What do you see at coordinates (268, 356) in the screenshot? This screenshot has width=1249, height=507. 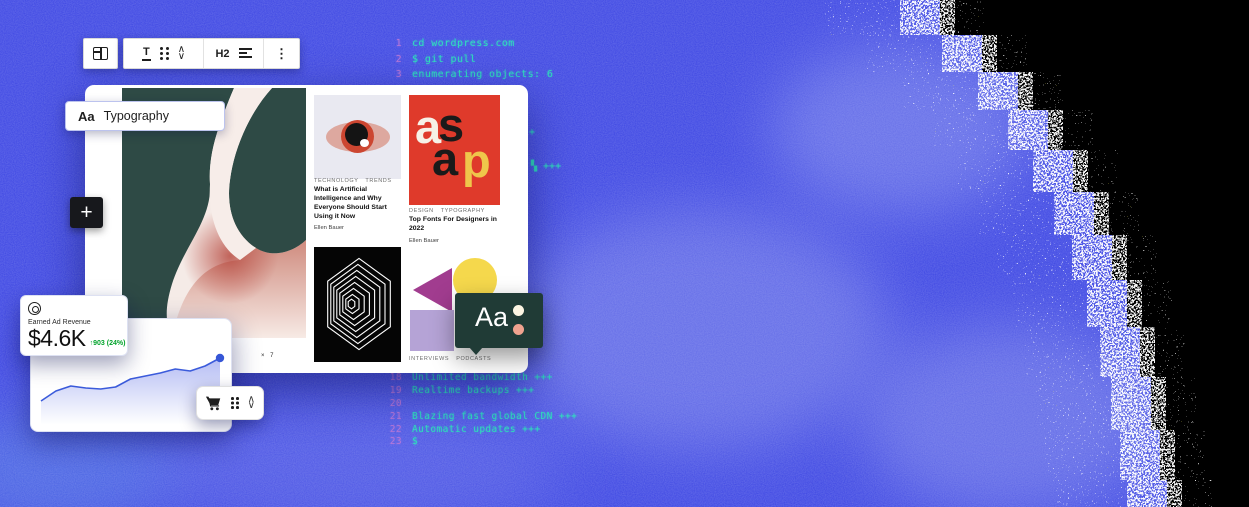 I see `artwork-signature: × 7` at bounding box center [268, 356].